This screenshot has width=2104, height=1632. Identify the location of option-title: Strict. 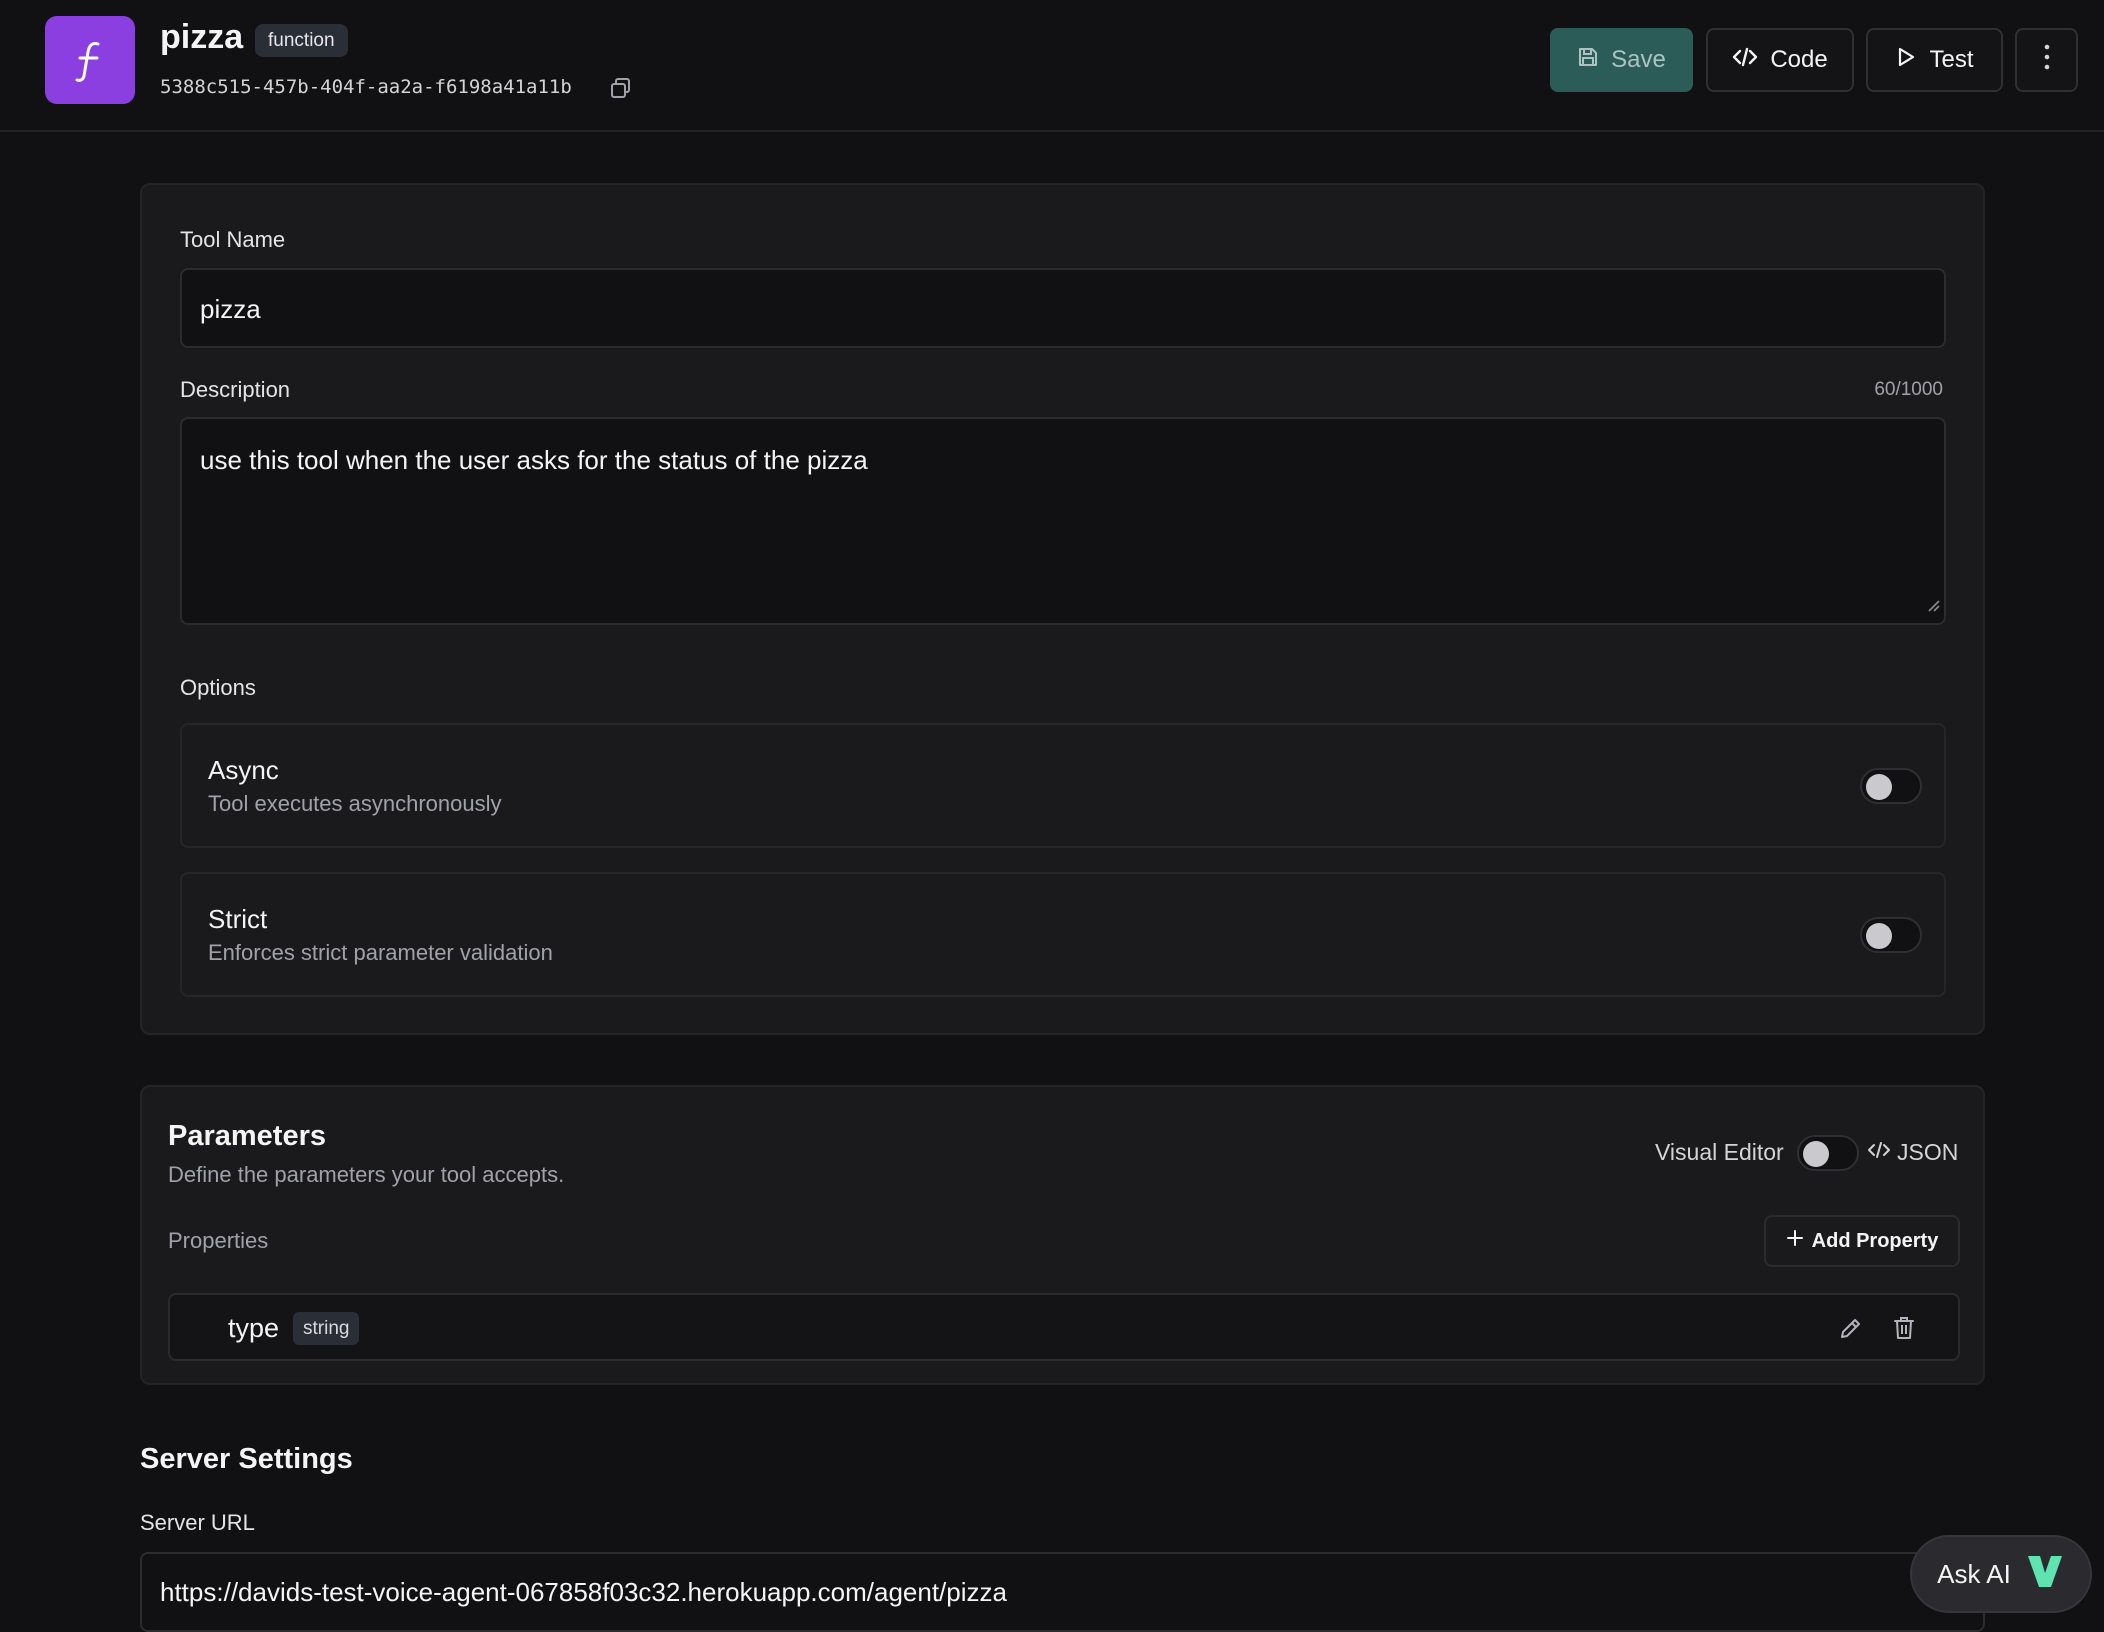
(238, 919).